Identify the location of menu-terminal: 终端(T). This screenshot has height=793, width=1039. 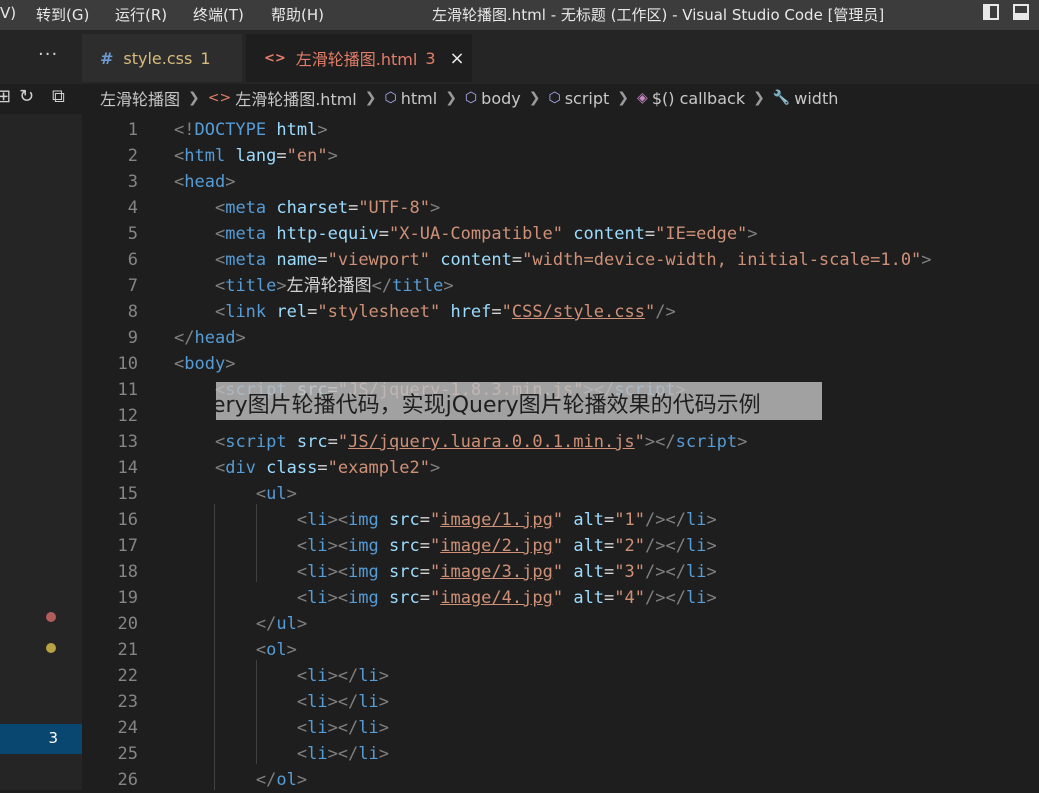
(218, 14).